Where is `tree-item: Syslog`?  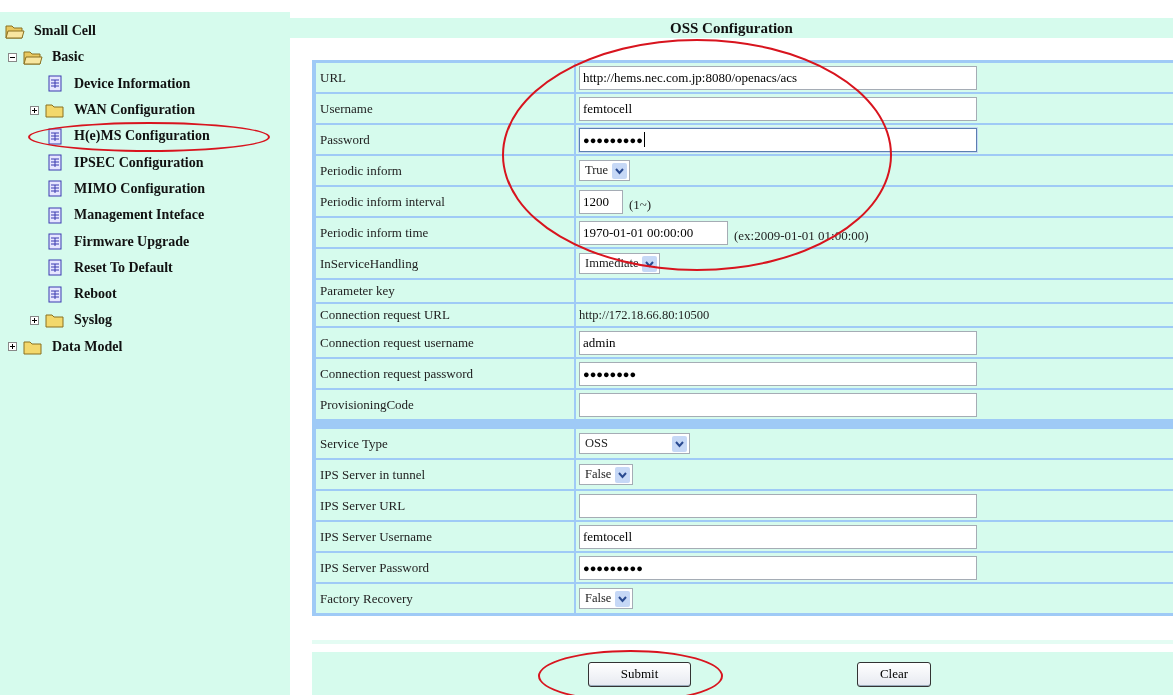 tree-item: Syslog is located at coordinates (93, 320).